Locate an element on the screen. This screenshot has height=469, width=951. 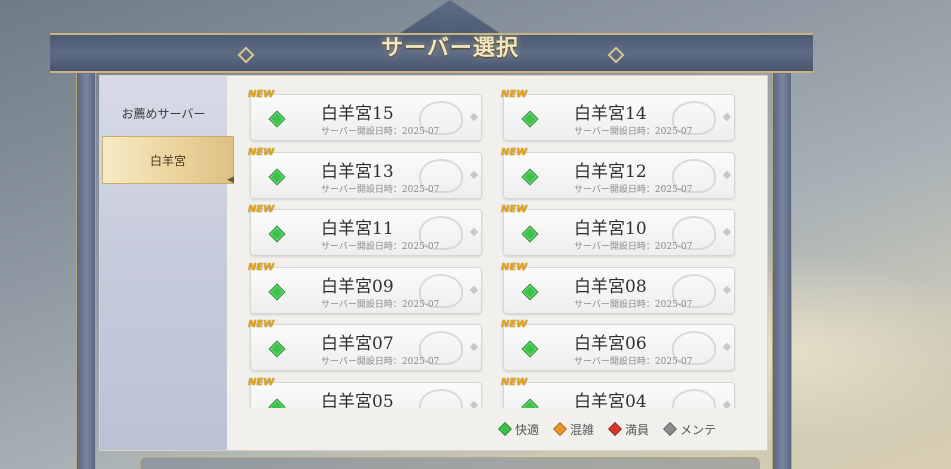
server-card: NEW 白羊宮12 サーバー開設日時：2025-07 is located at coordinates (618, 173).